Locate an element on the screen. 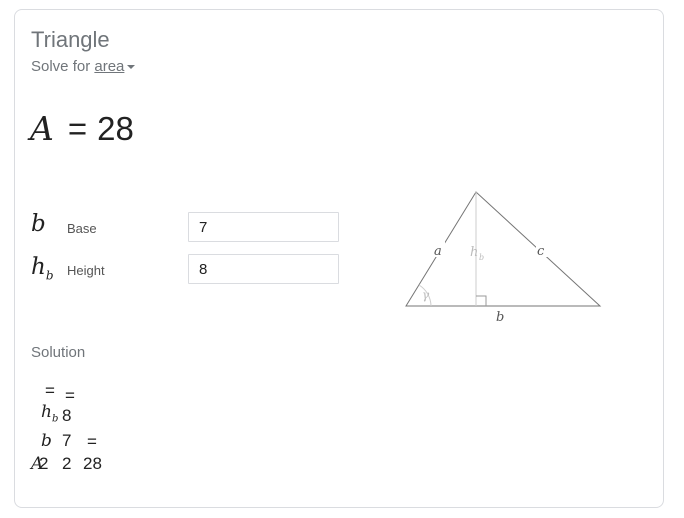 The width and height of the screenshot is (684, 518). result-variable: A is located at coordinates (42, 128).